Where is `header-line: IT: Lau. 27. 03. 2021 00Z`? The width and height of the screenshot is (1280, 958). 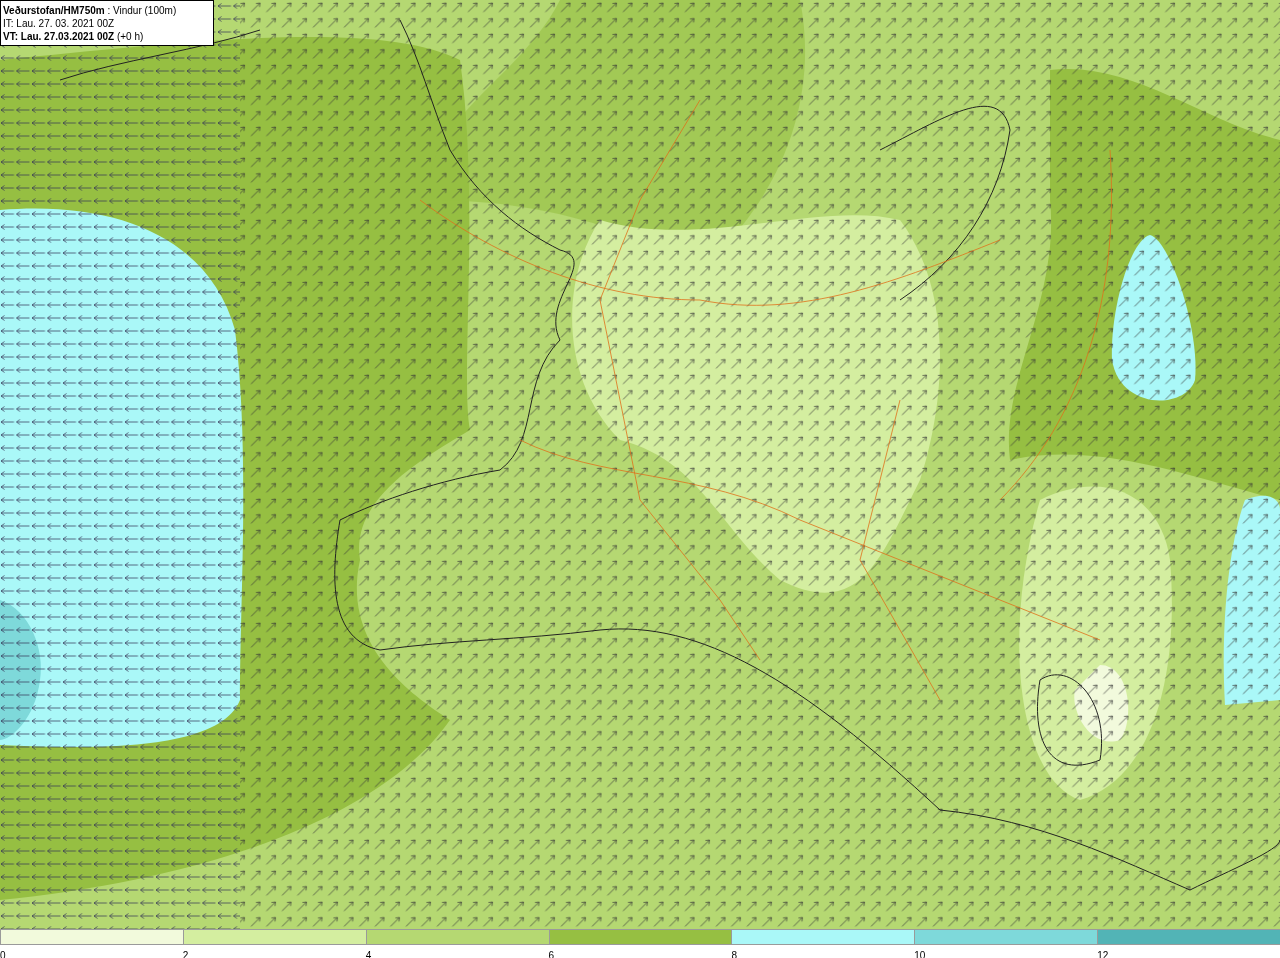
header-line: IT: Lau. 27. 03. 2021 00Z is located at coordinates (59, 23).